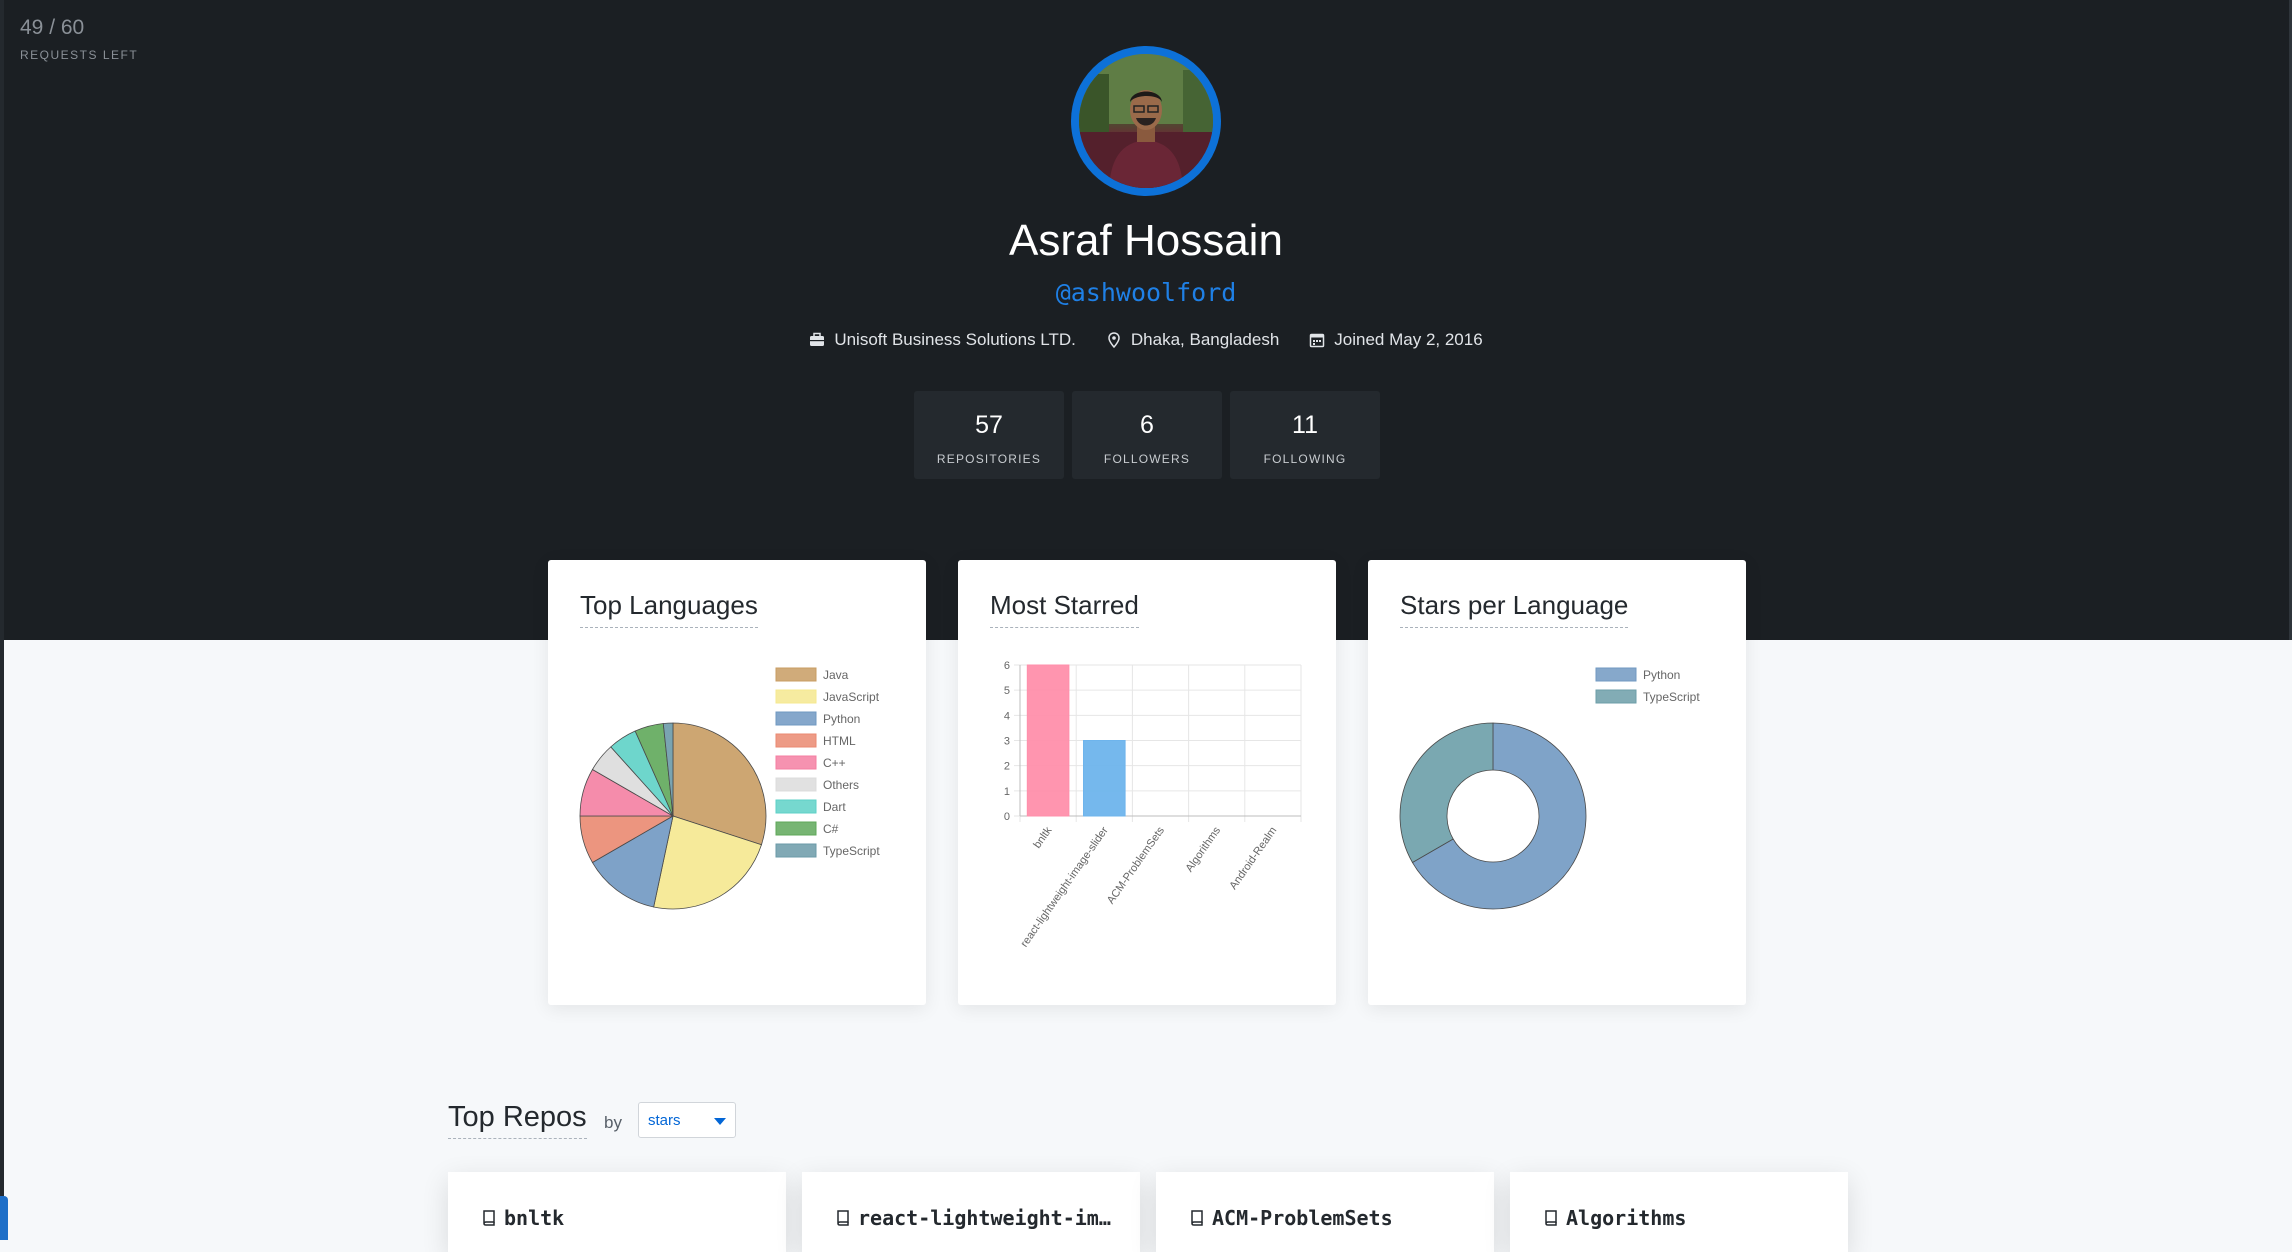 The width and height of the screenshot is (2292, 1252). Describe the element at coordinates (1408, 339) in the screenshot. I see `joined-text: Joined May 2, 2016` at that location.